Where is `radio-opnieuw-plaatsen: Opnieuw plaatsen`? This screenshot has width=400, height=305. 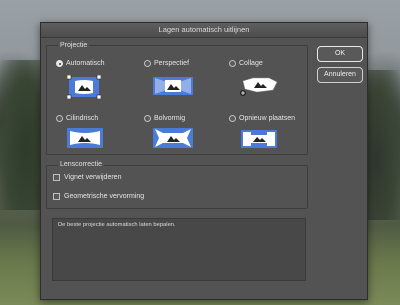
radio-opnieuw-plaatsen: Opnieuw plaatsen is located at coordinates (262, 118).